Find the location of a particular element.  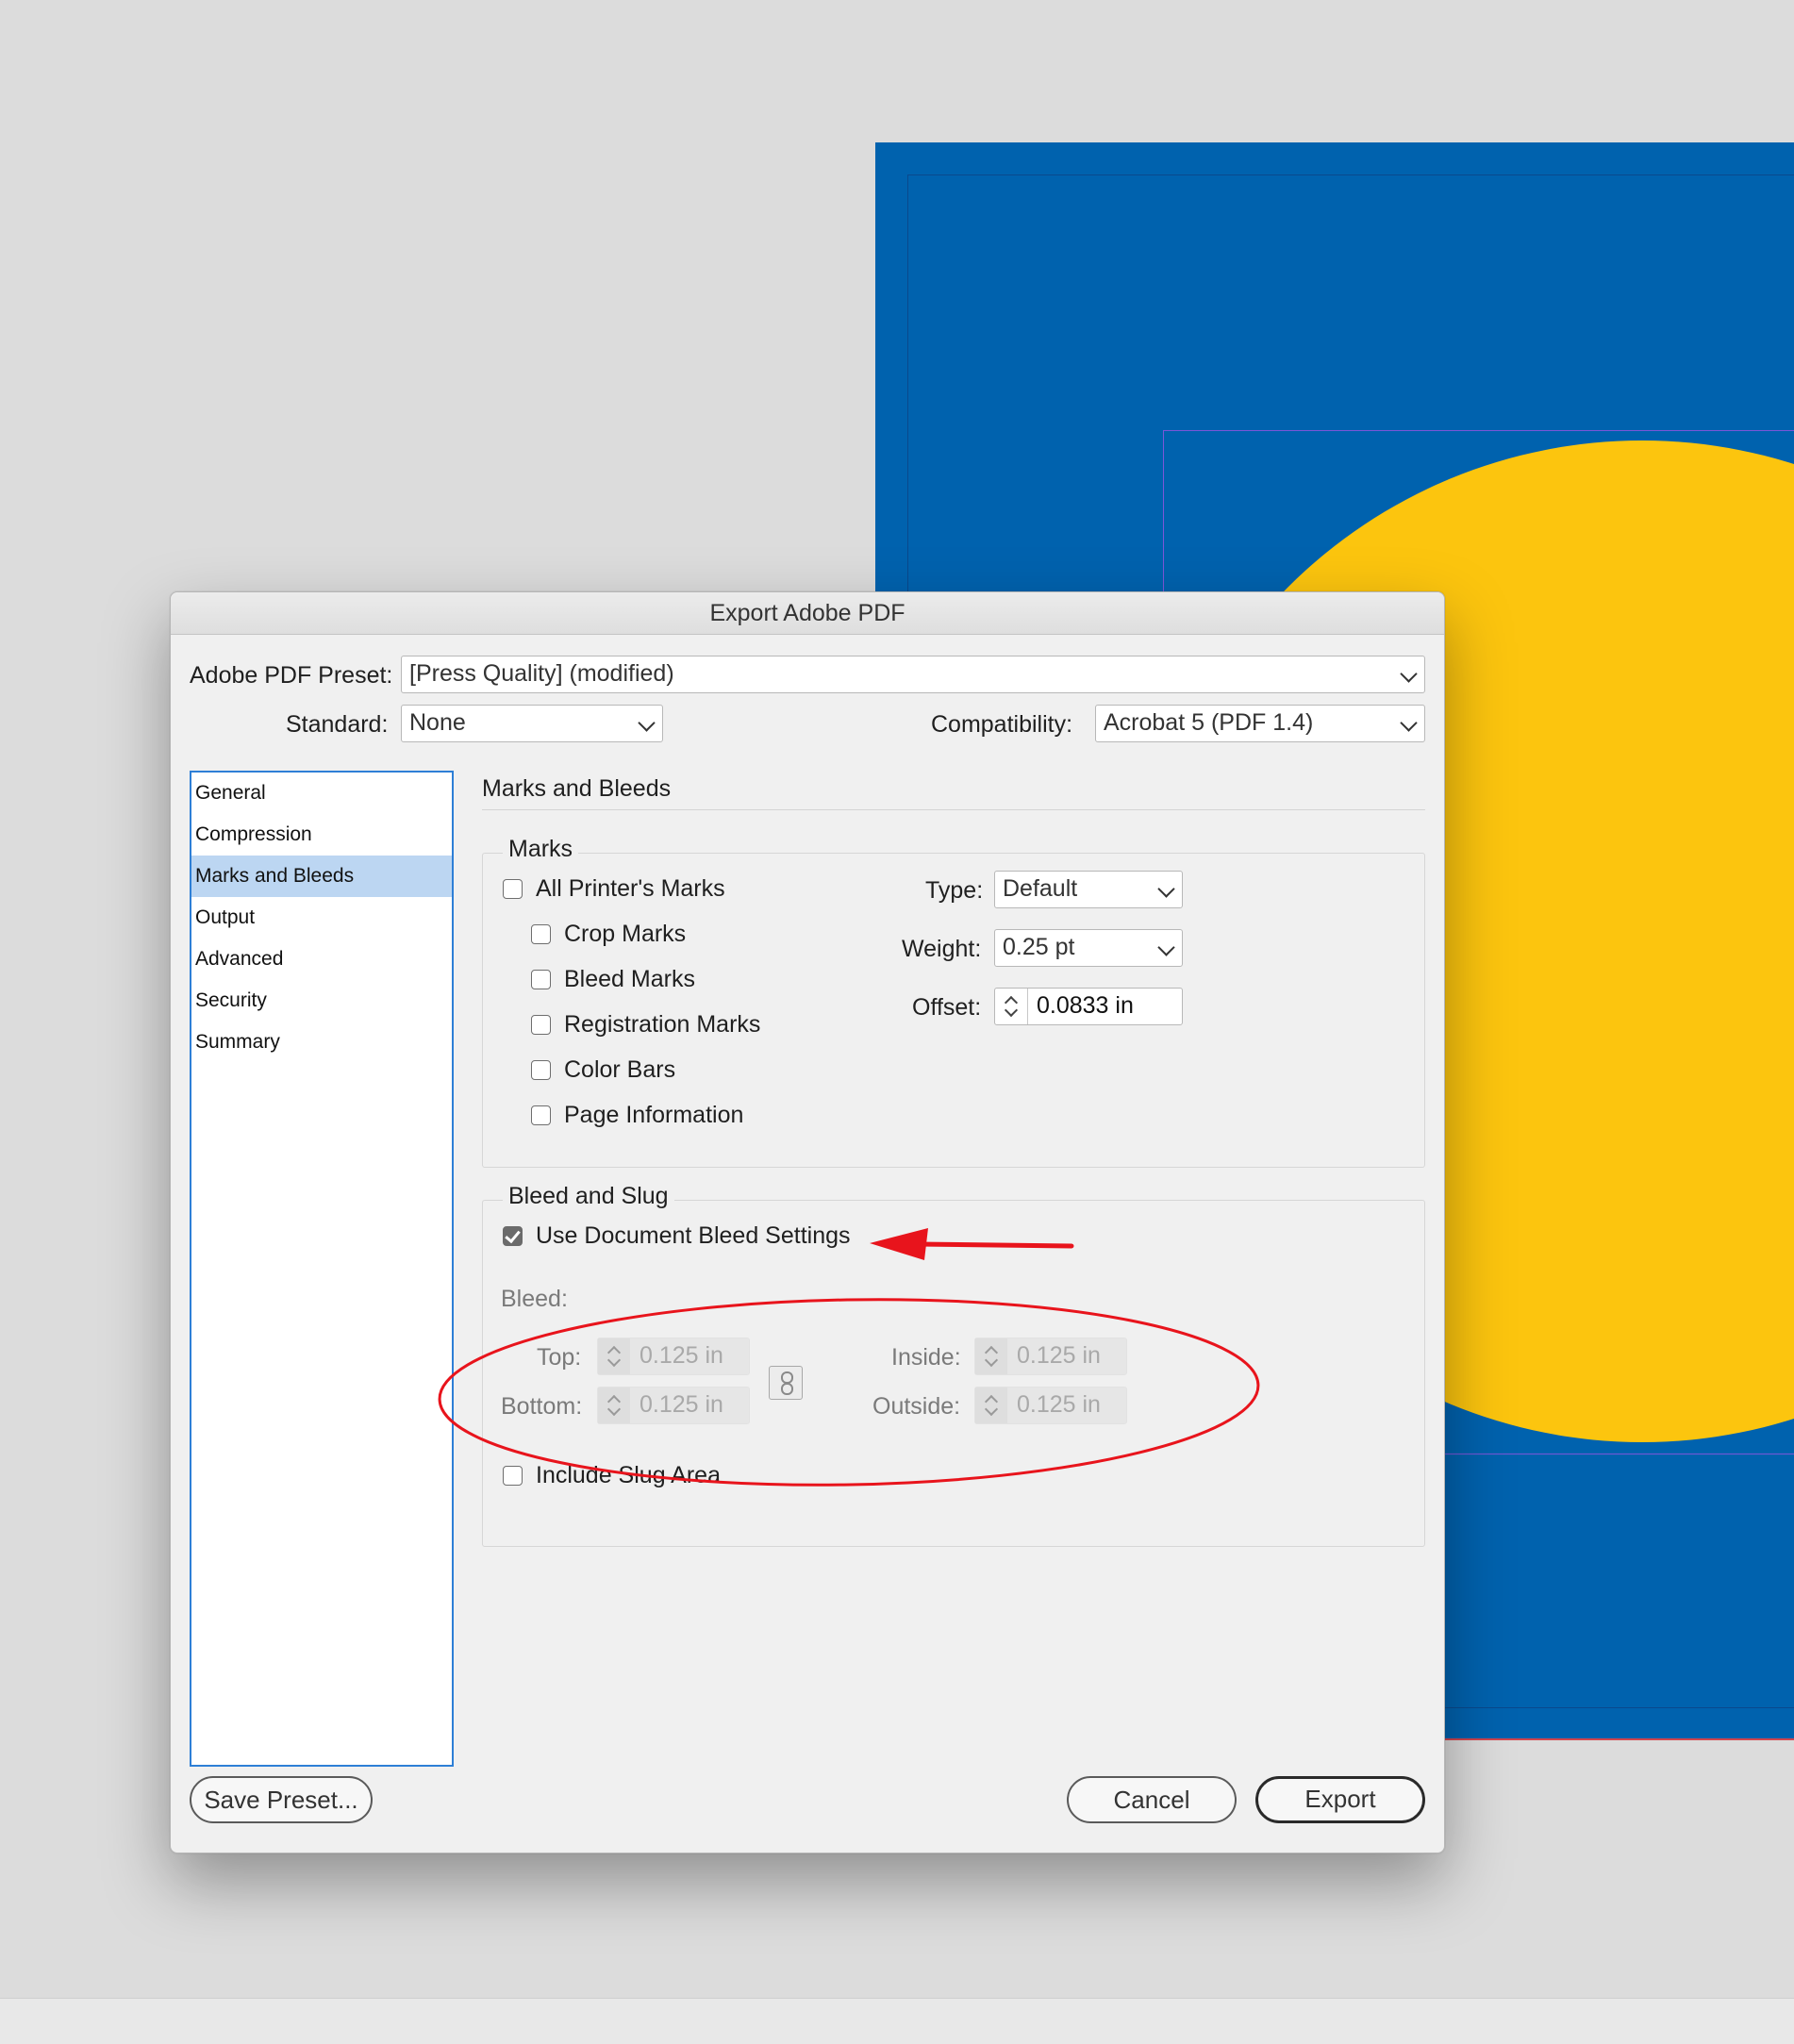

top-bleed-value: 0.125 in is located at coordinates (681, 1356).